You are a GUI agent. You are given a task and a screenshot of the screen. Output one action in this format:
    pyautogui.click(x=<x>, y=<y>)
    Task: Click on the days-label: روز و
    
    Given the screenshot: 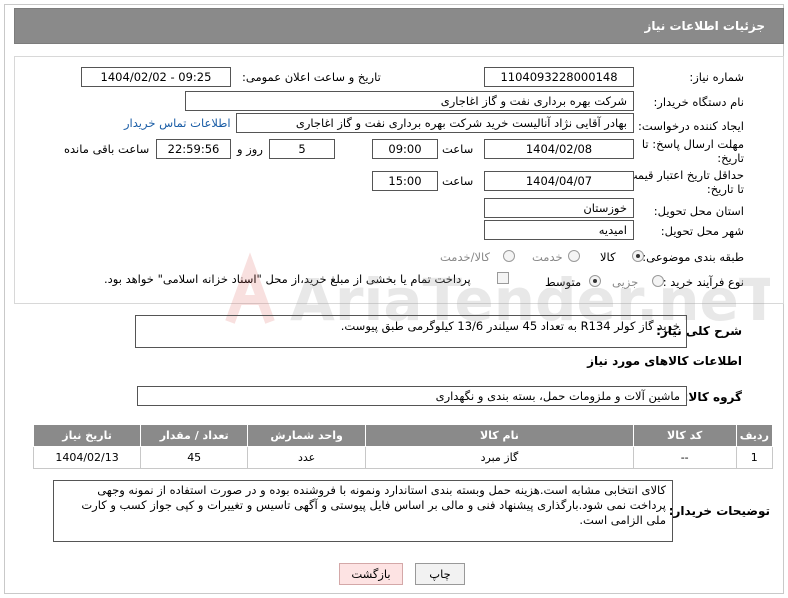 What is the action you would take?
    pyautogui.click(x=250, y=149)
    